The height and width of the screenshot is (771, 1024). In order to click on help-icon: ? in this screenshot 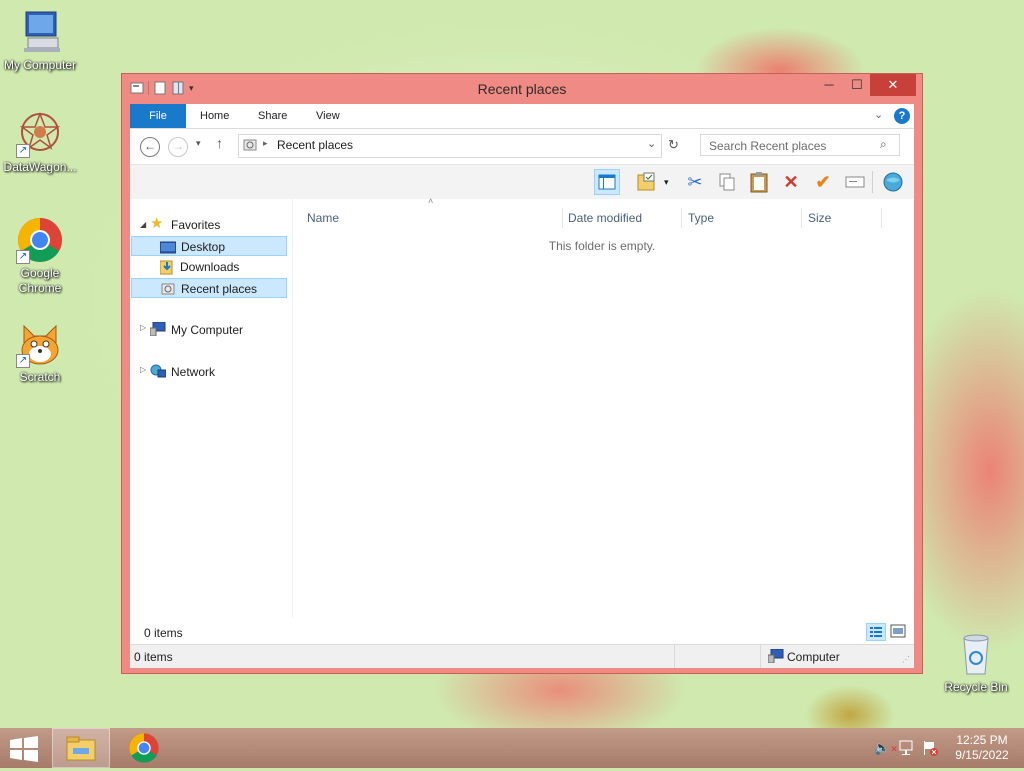, I will do `click(902, 116)`.